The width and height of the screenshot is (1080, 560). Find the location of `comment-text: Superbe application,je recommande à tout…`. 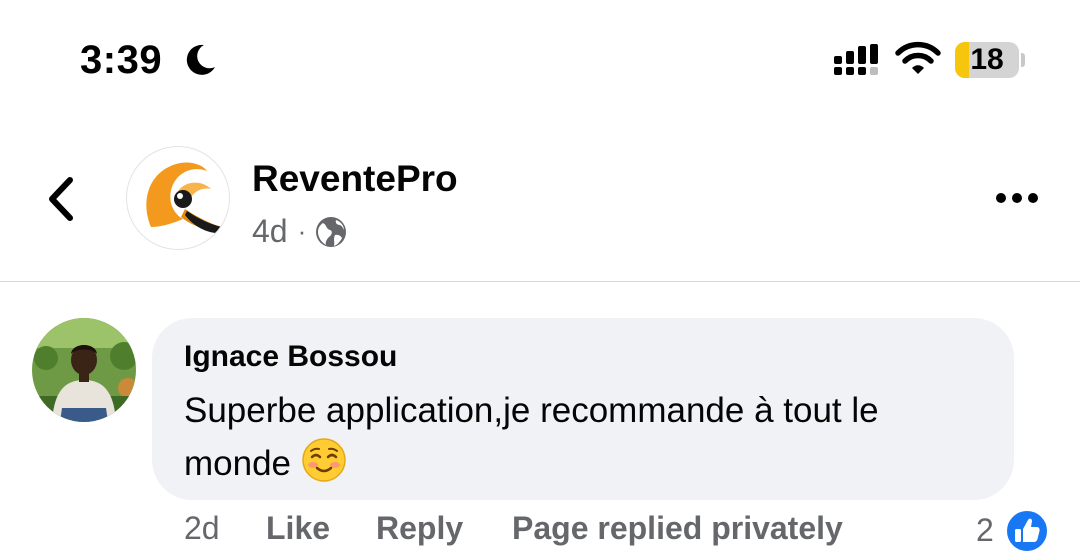

comment-text: Superbe application,je recommande à tout… is located at coordinates (589, 437).